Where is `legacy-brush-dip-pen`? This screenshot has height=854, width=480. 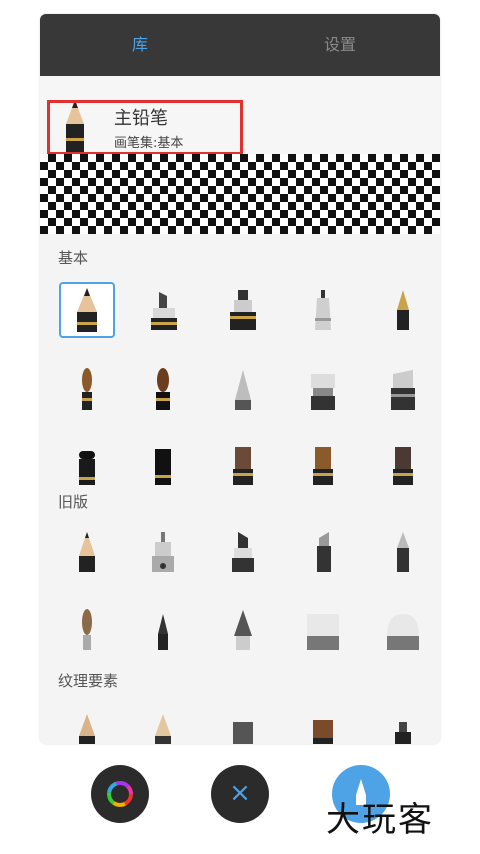 legacy-brush-dip-pen is located at coordinates (243, 630).